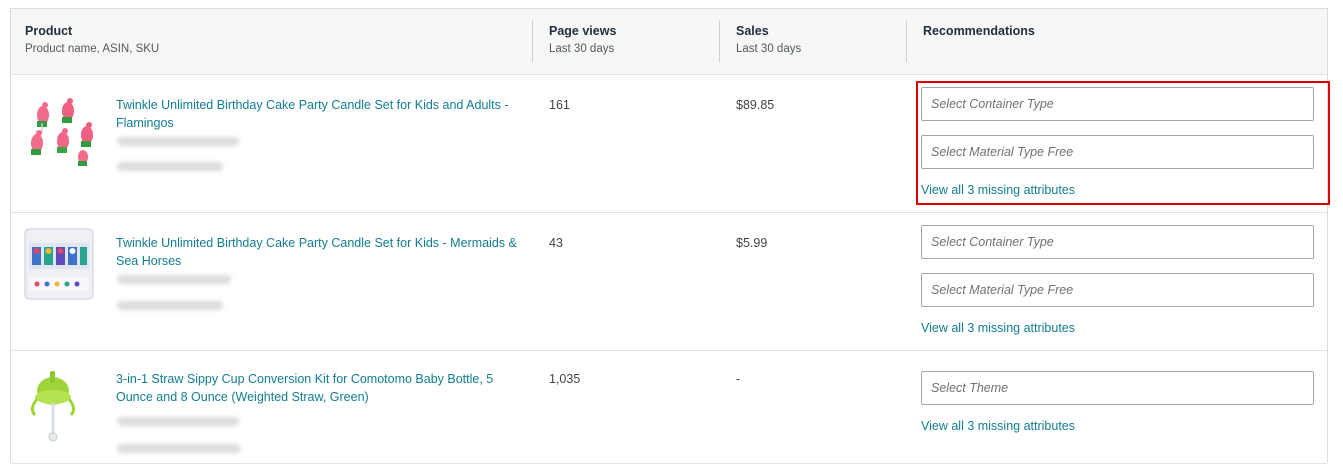 Image resolution: width=1343 pixels, height=467 pixels. I want to click on page-views-value: 43, so click(556, 243).